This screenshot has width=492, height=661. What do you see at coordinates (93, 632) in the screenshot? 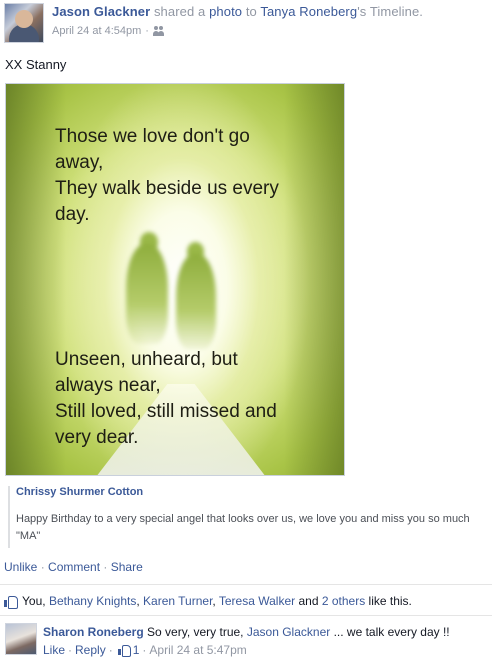
I see `comment-author-link: Sharon Roneberg` at bounding box center [93, 632].